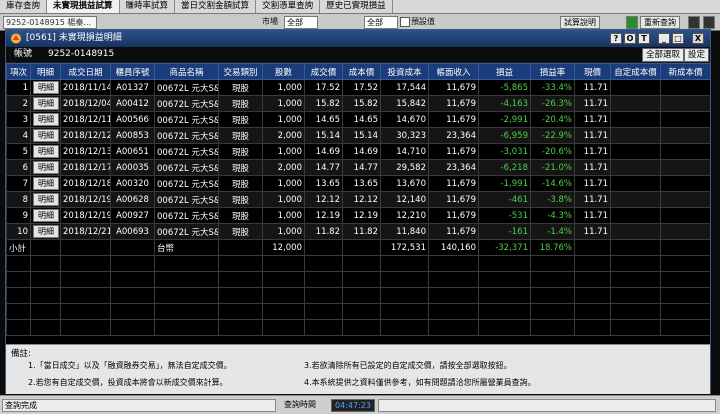 The height and width of the screenshot is (414, 720). What do you see at coordinates (132, 71) in the screenshot?
I see `column-header: 櫃員序號` at bounding box center [132, 71].